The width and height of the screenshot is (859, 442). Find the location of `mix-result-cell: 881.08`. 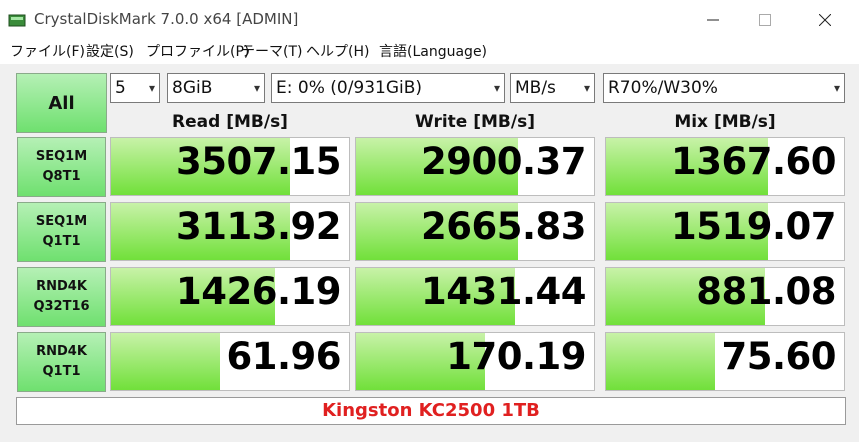

mix-result-cell: 881.08 is located at coordinates (725, 296).